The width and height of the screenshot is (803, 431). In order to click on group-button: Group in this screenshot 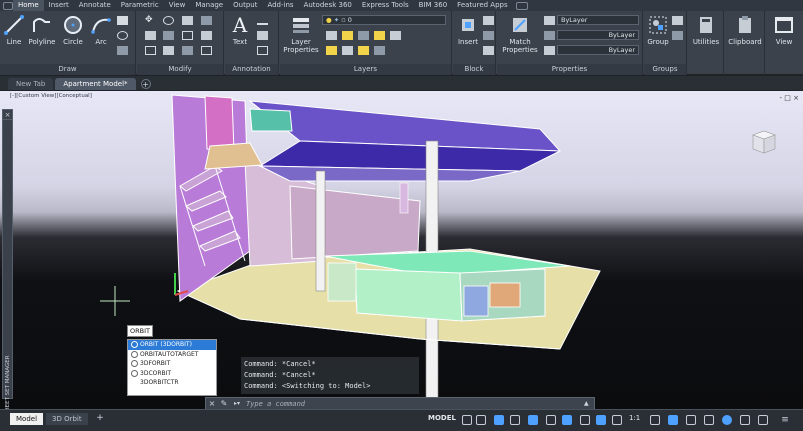, I will do `click(658, 30)`.